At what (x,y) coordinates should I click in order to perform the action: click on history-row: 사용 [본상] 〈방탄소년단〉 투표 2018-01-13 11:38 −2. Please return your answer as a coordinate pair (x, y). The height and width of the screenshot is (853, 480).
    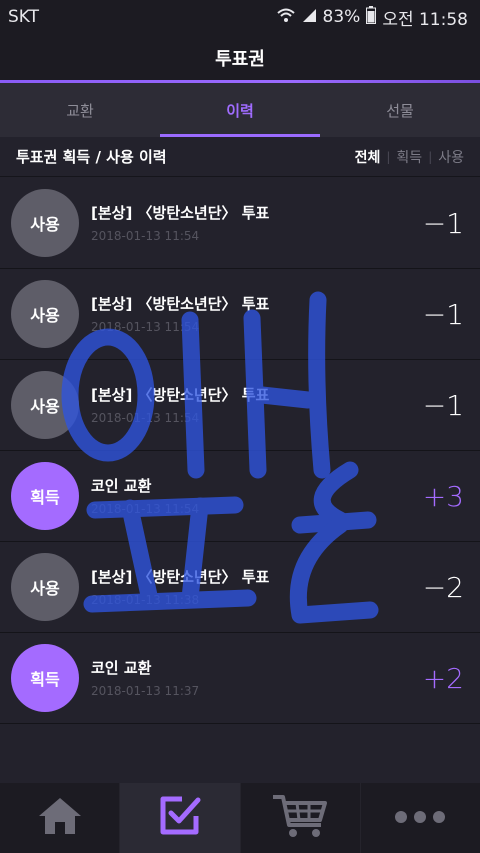
    Looking at the image, I should click on (240, 587).